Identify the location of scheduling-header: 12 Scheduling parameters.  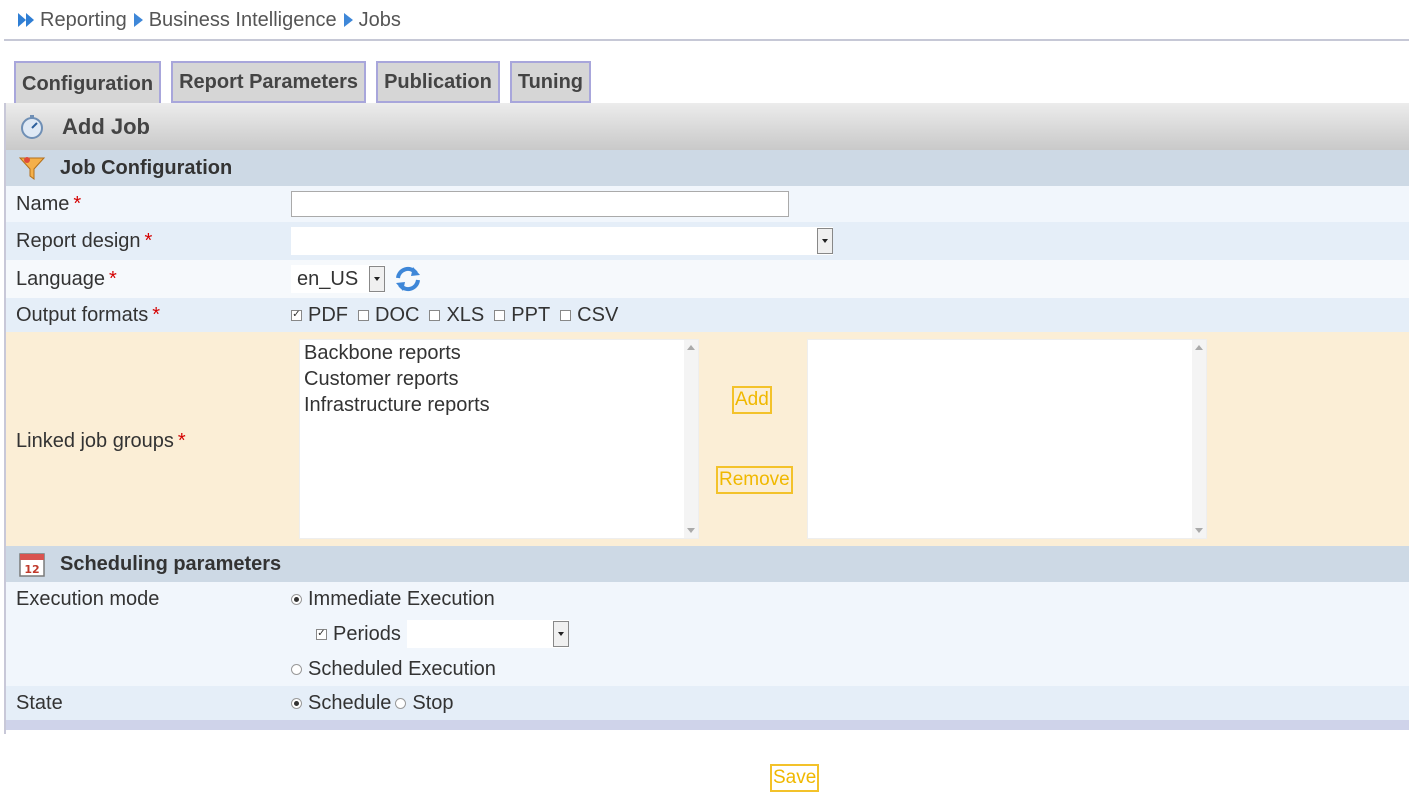
(707, 564).